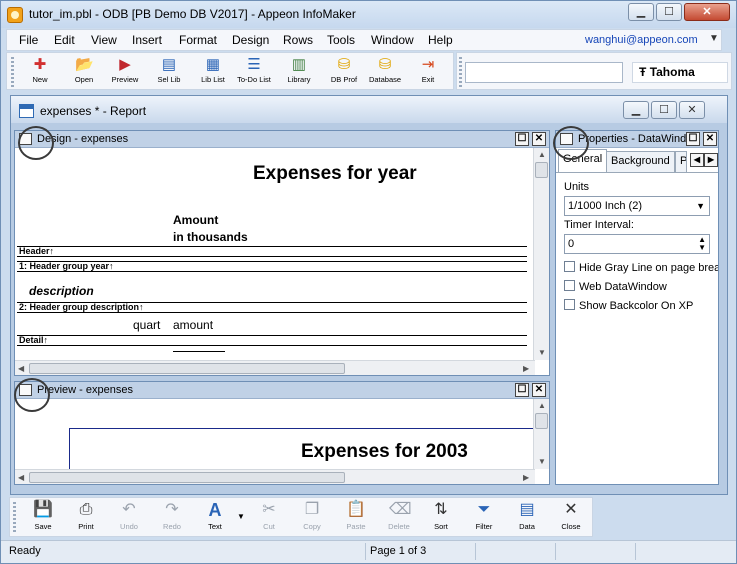 The height and width of the screenshot is (564, 737). What do you see at coordinates (428, 71) in the screenshot?
I see `toolbar-exit-button: ⇥ Exit` at bounding box center [428, 71].